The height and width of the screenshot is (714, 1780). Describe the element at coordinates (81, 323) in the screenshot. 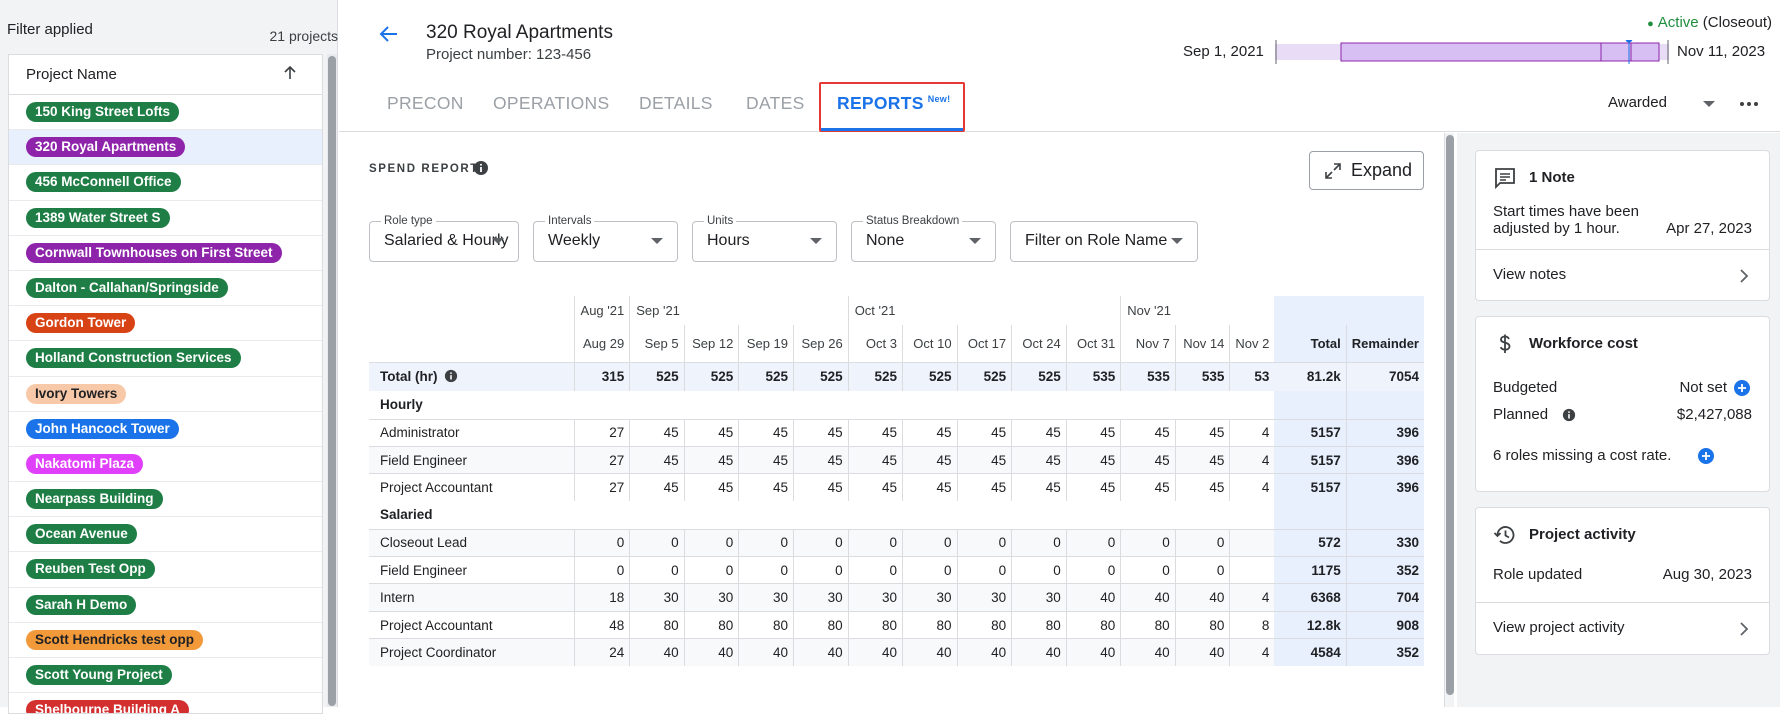

I see `project-chip: Gordon Tower` at that location.